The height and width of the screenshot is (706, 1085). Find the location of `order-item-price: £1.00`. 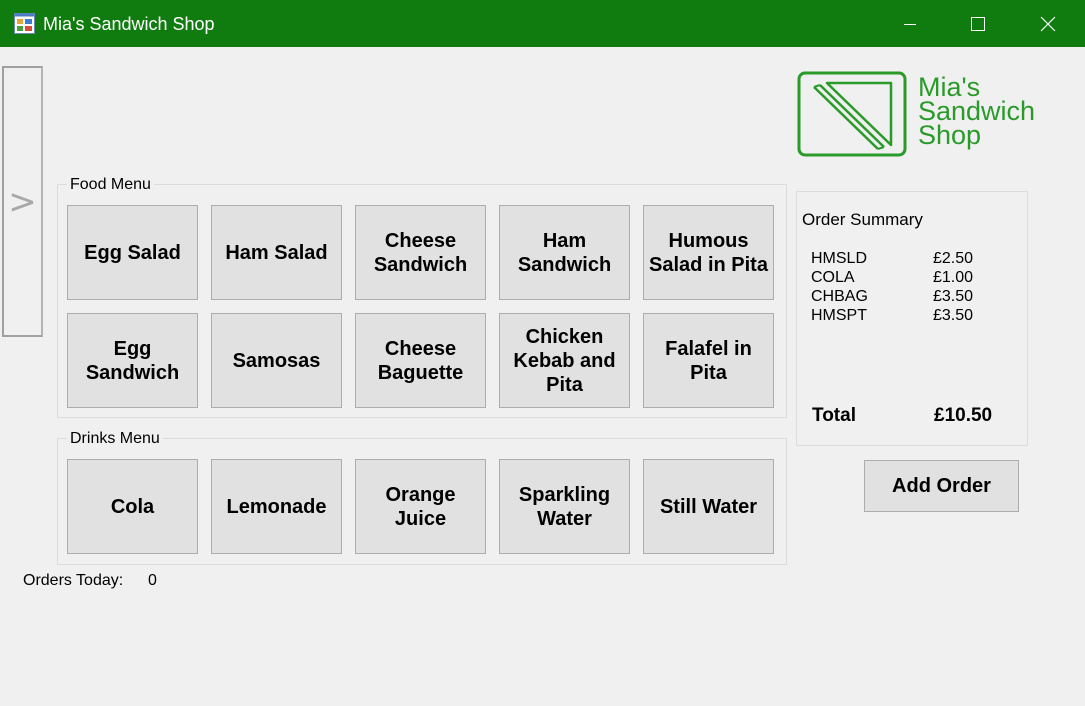

order-item-price: £1.00 is located at coordinates (953, 277).